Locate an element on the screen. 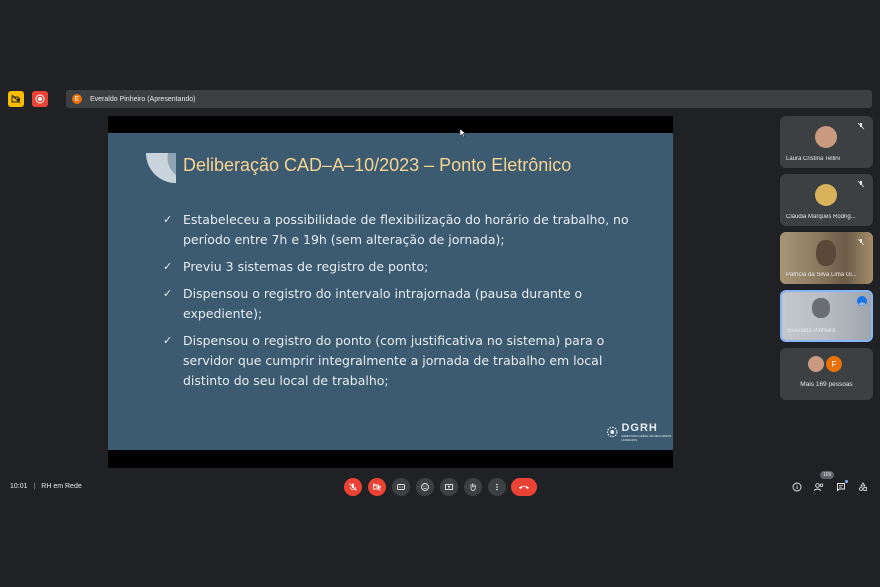 Image resolution: width=880 pixels, height=587 pixels. activities-button is located at coordinates (863, 487).